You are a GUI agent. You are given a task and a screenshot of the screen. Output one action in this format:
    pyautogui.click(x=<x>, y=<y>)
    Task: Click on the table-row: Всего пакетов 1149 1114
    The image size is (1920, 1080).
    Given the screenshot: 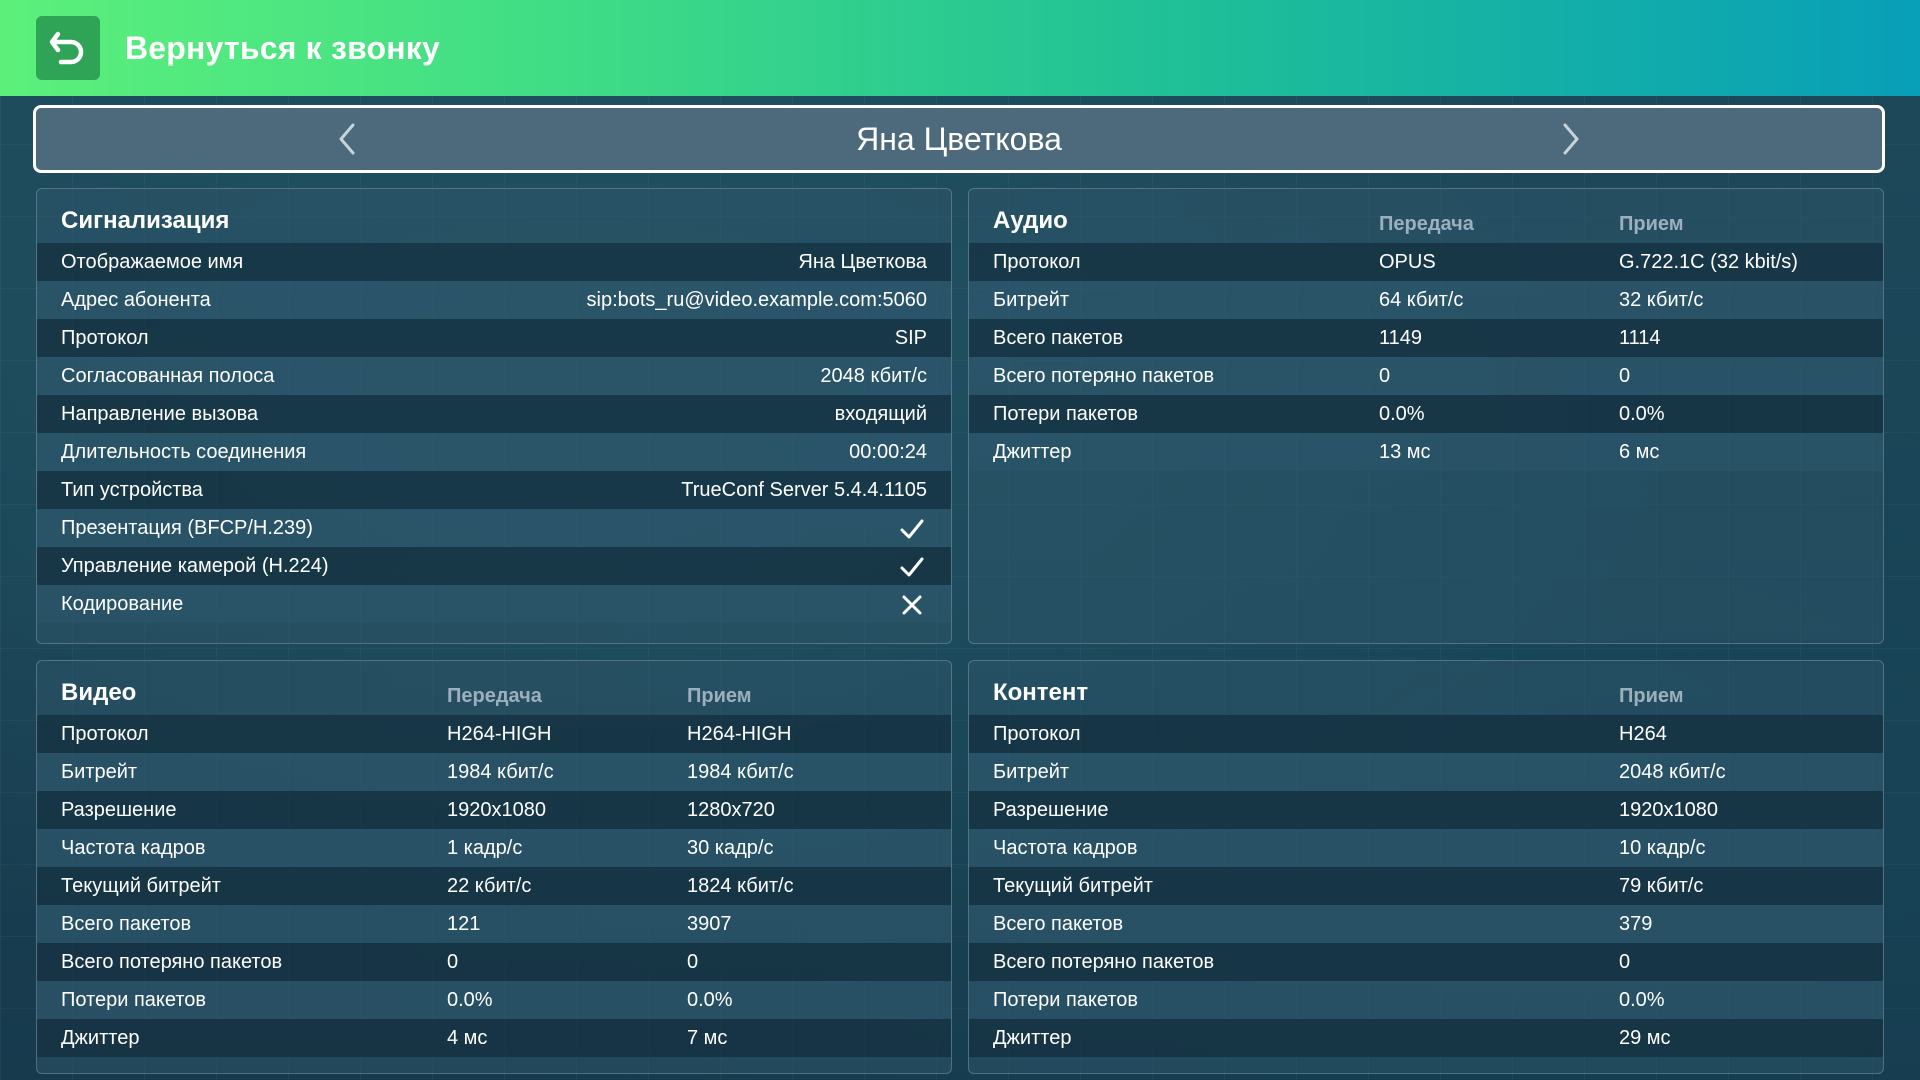 What is the action you would take?
    pyautogui.click(x=1426, y=338)
    